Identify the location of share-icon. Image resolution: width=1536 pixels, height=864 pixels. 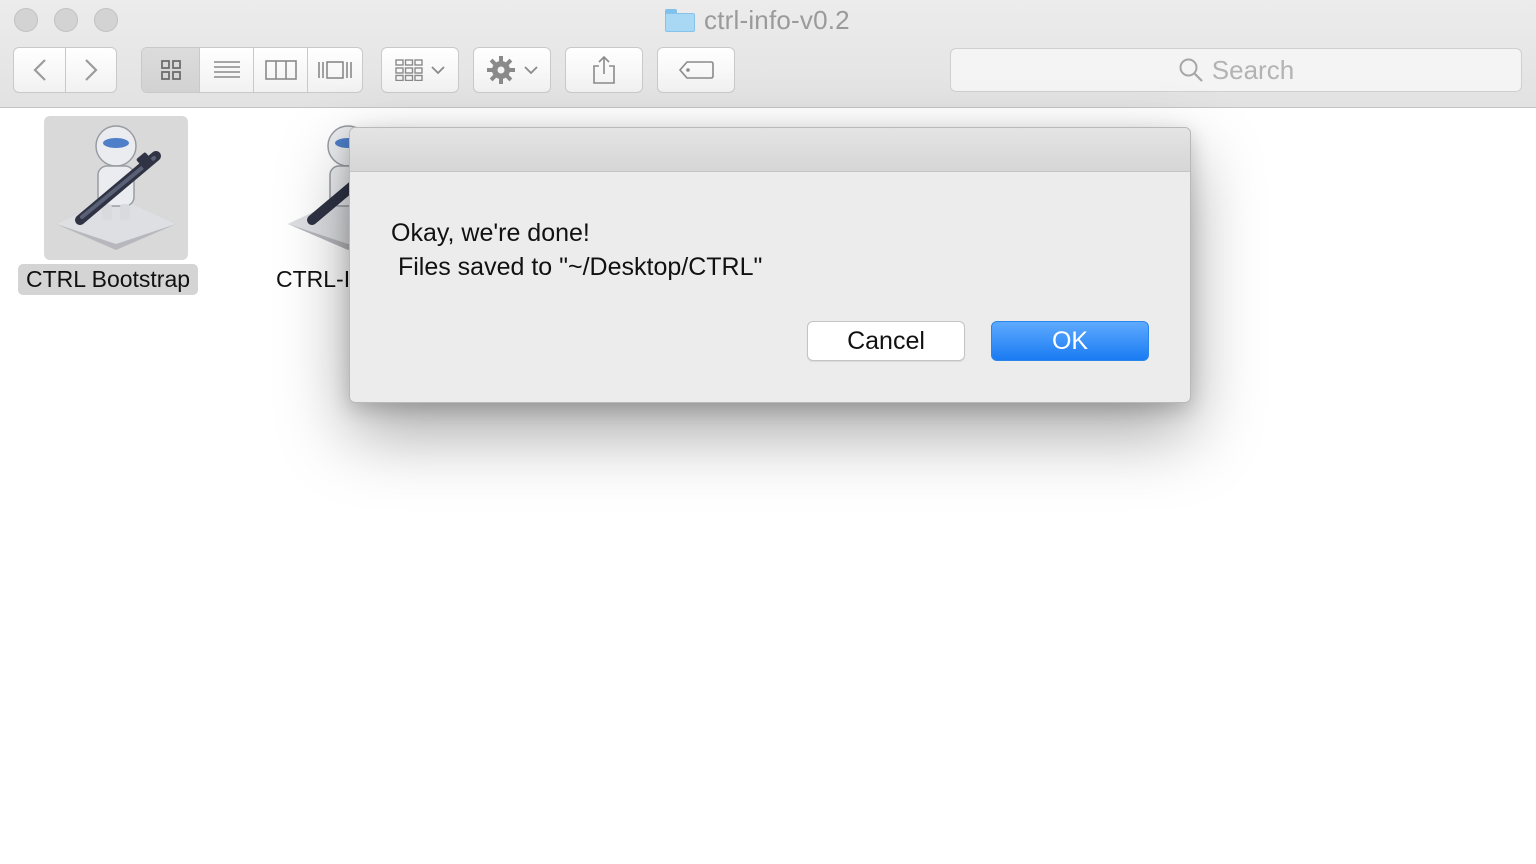
(604, 69).